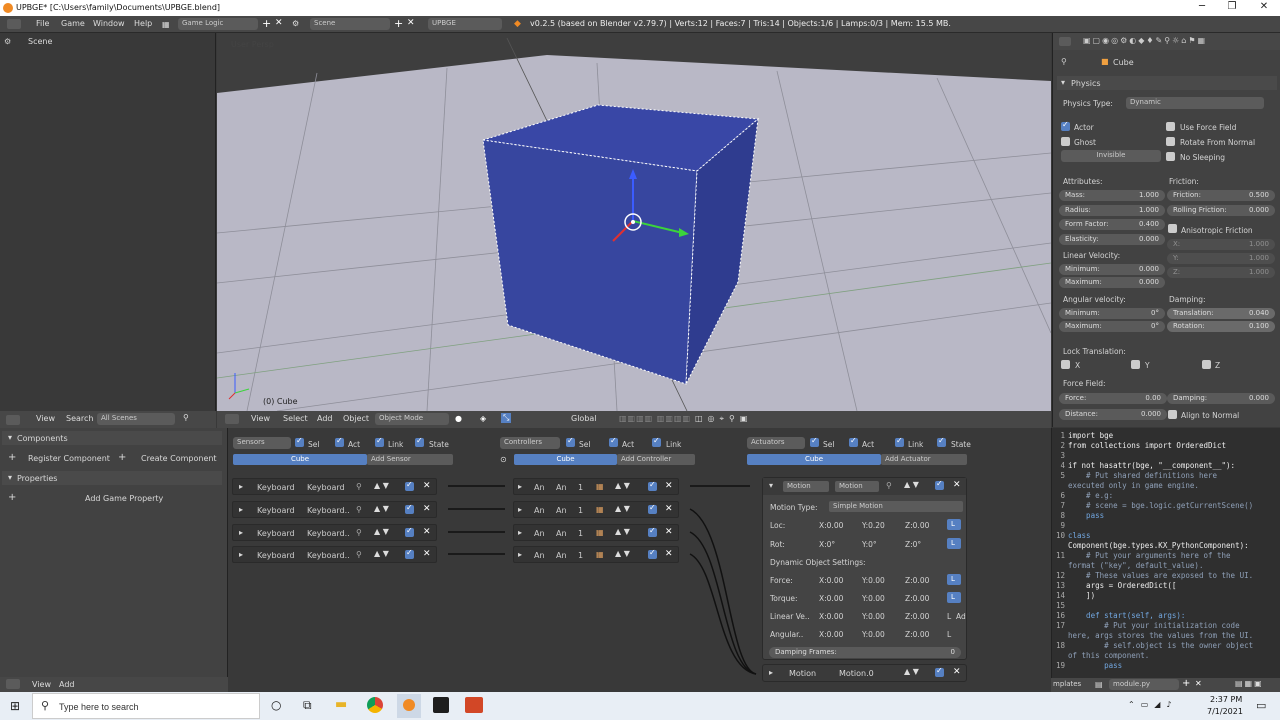 Image resolution: width=1280 pixels, height=720 pixels. I want to click on force-x-field: X:0.00, so click(831, 580).